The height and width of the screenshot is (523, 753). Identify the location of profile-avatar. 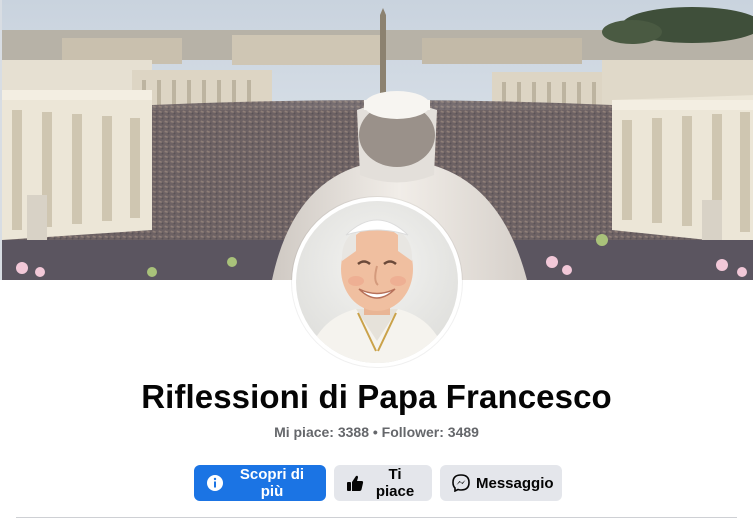
(377, 282).